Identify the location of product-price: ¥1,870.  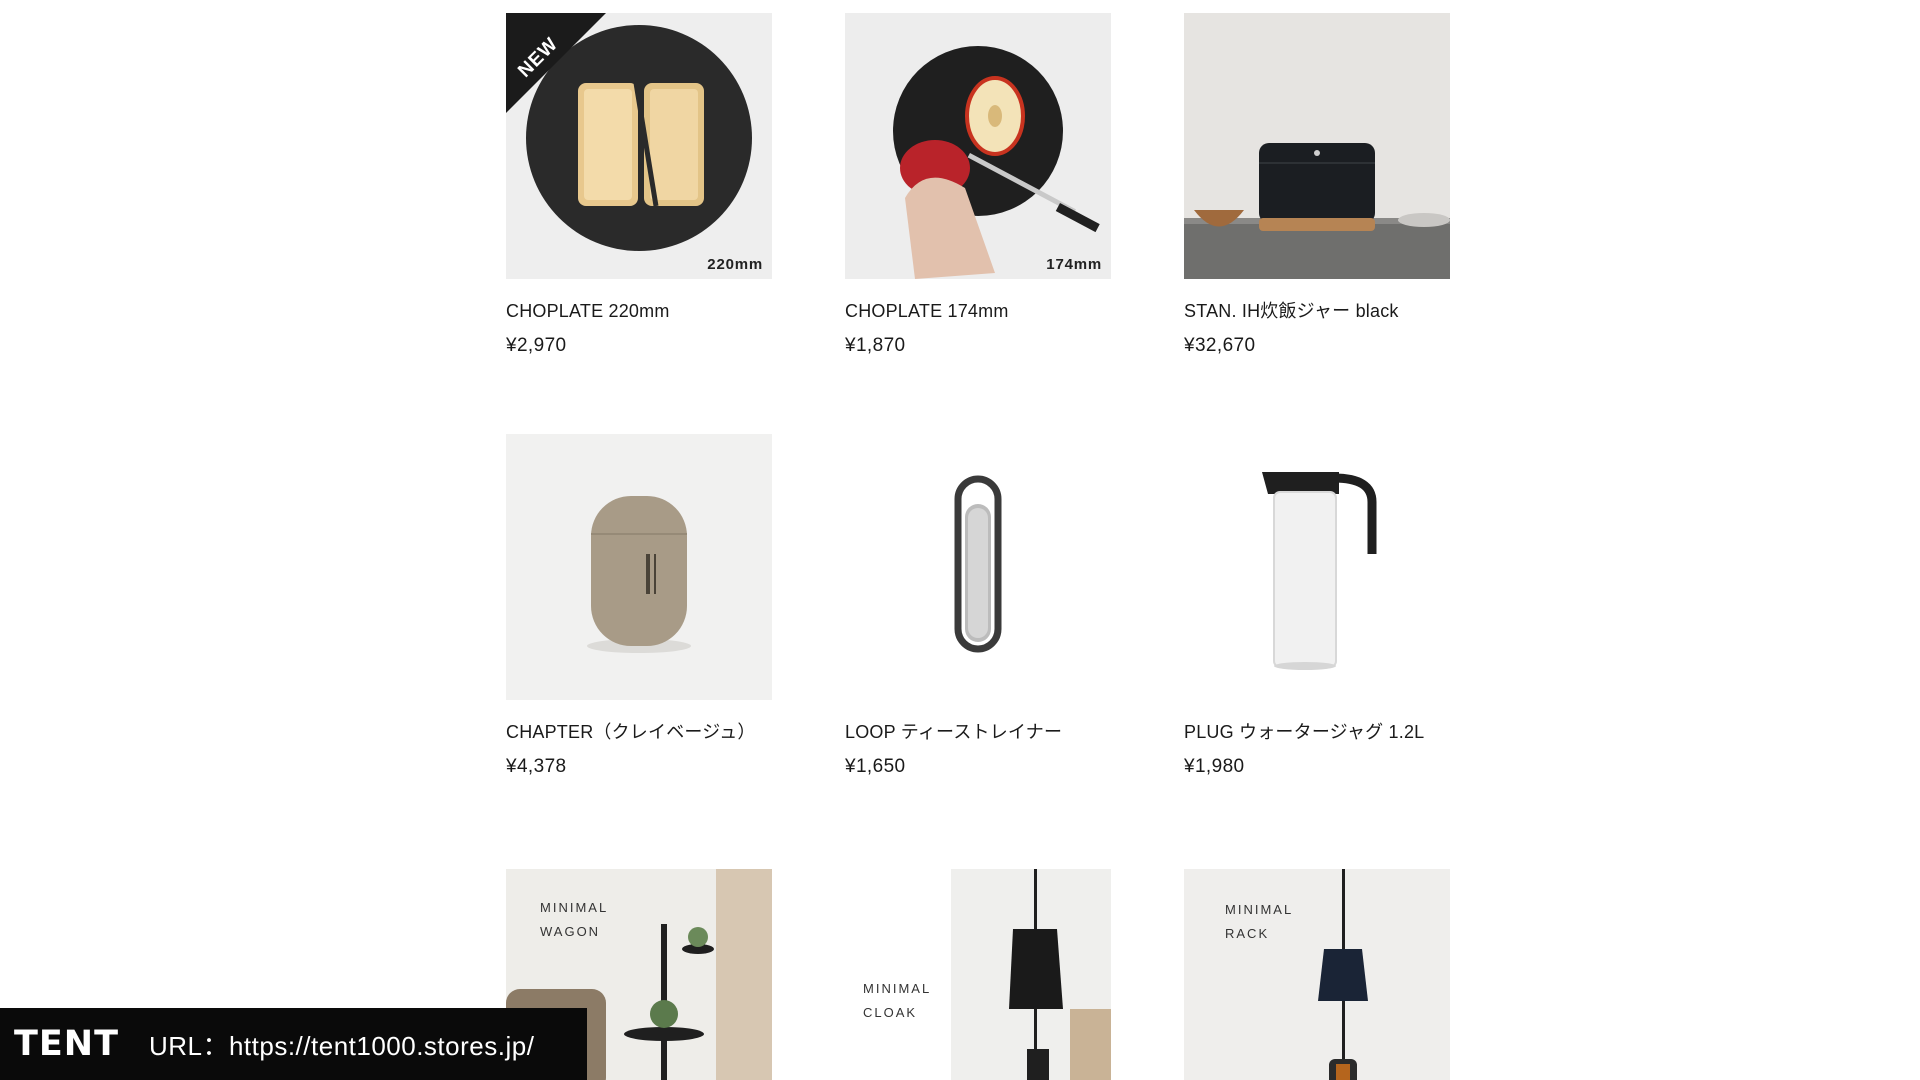
(875, 345).